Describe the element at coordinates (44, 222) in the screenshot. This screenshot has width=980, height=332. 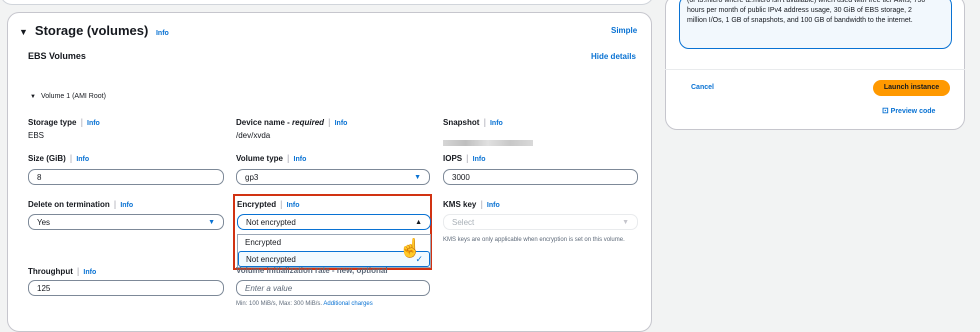
I see `delete-on-termination-value: Yes` at that location.